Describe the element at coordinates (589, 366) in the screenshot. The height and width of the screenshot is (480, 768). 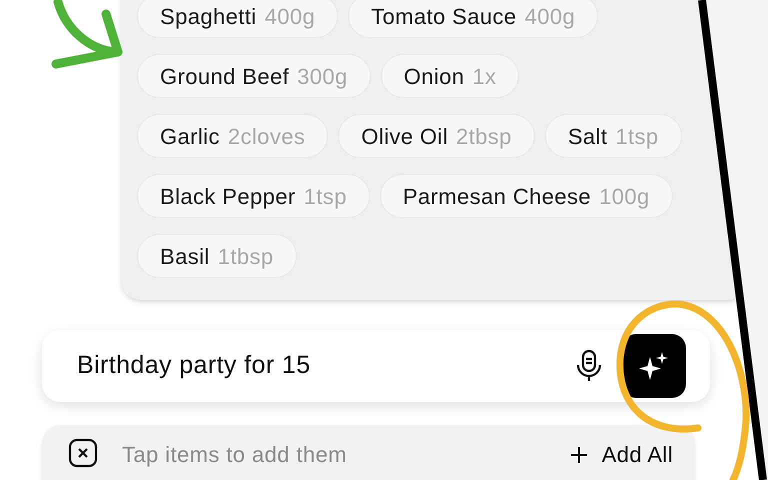
I see `microphone-icon` at that location.